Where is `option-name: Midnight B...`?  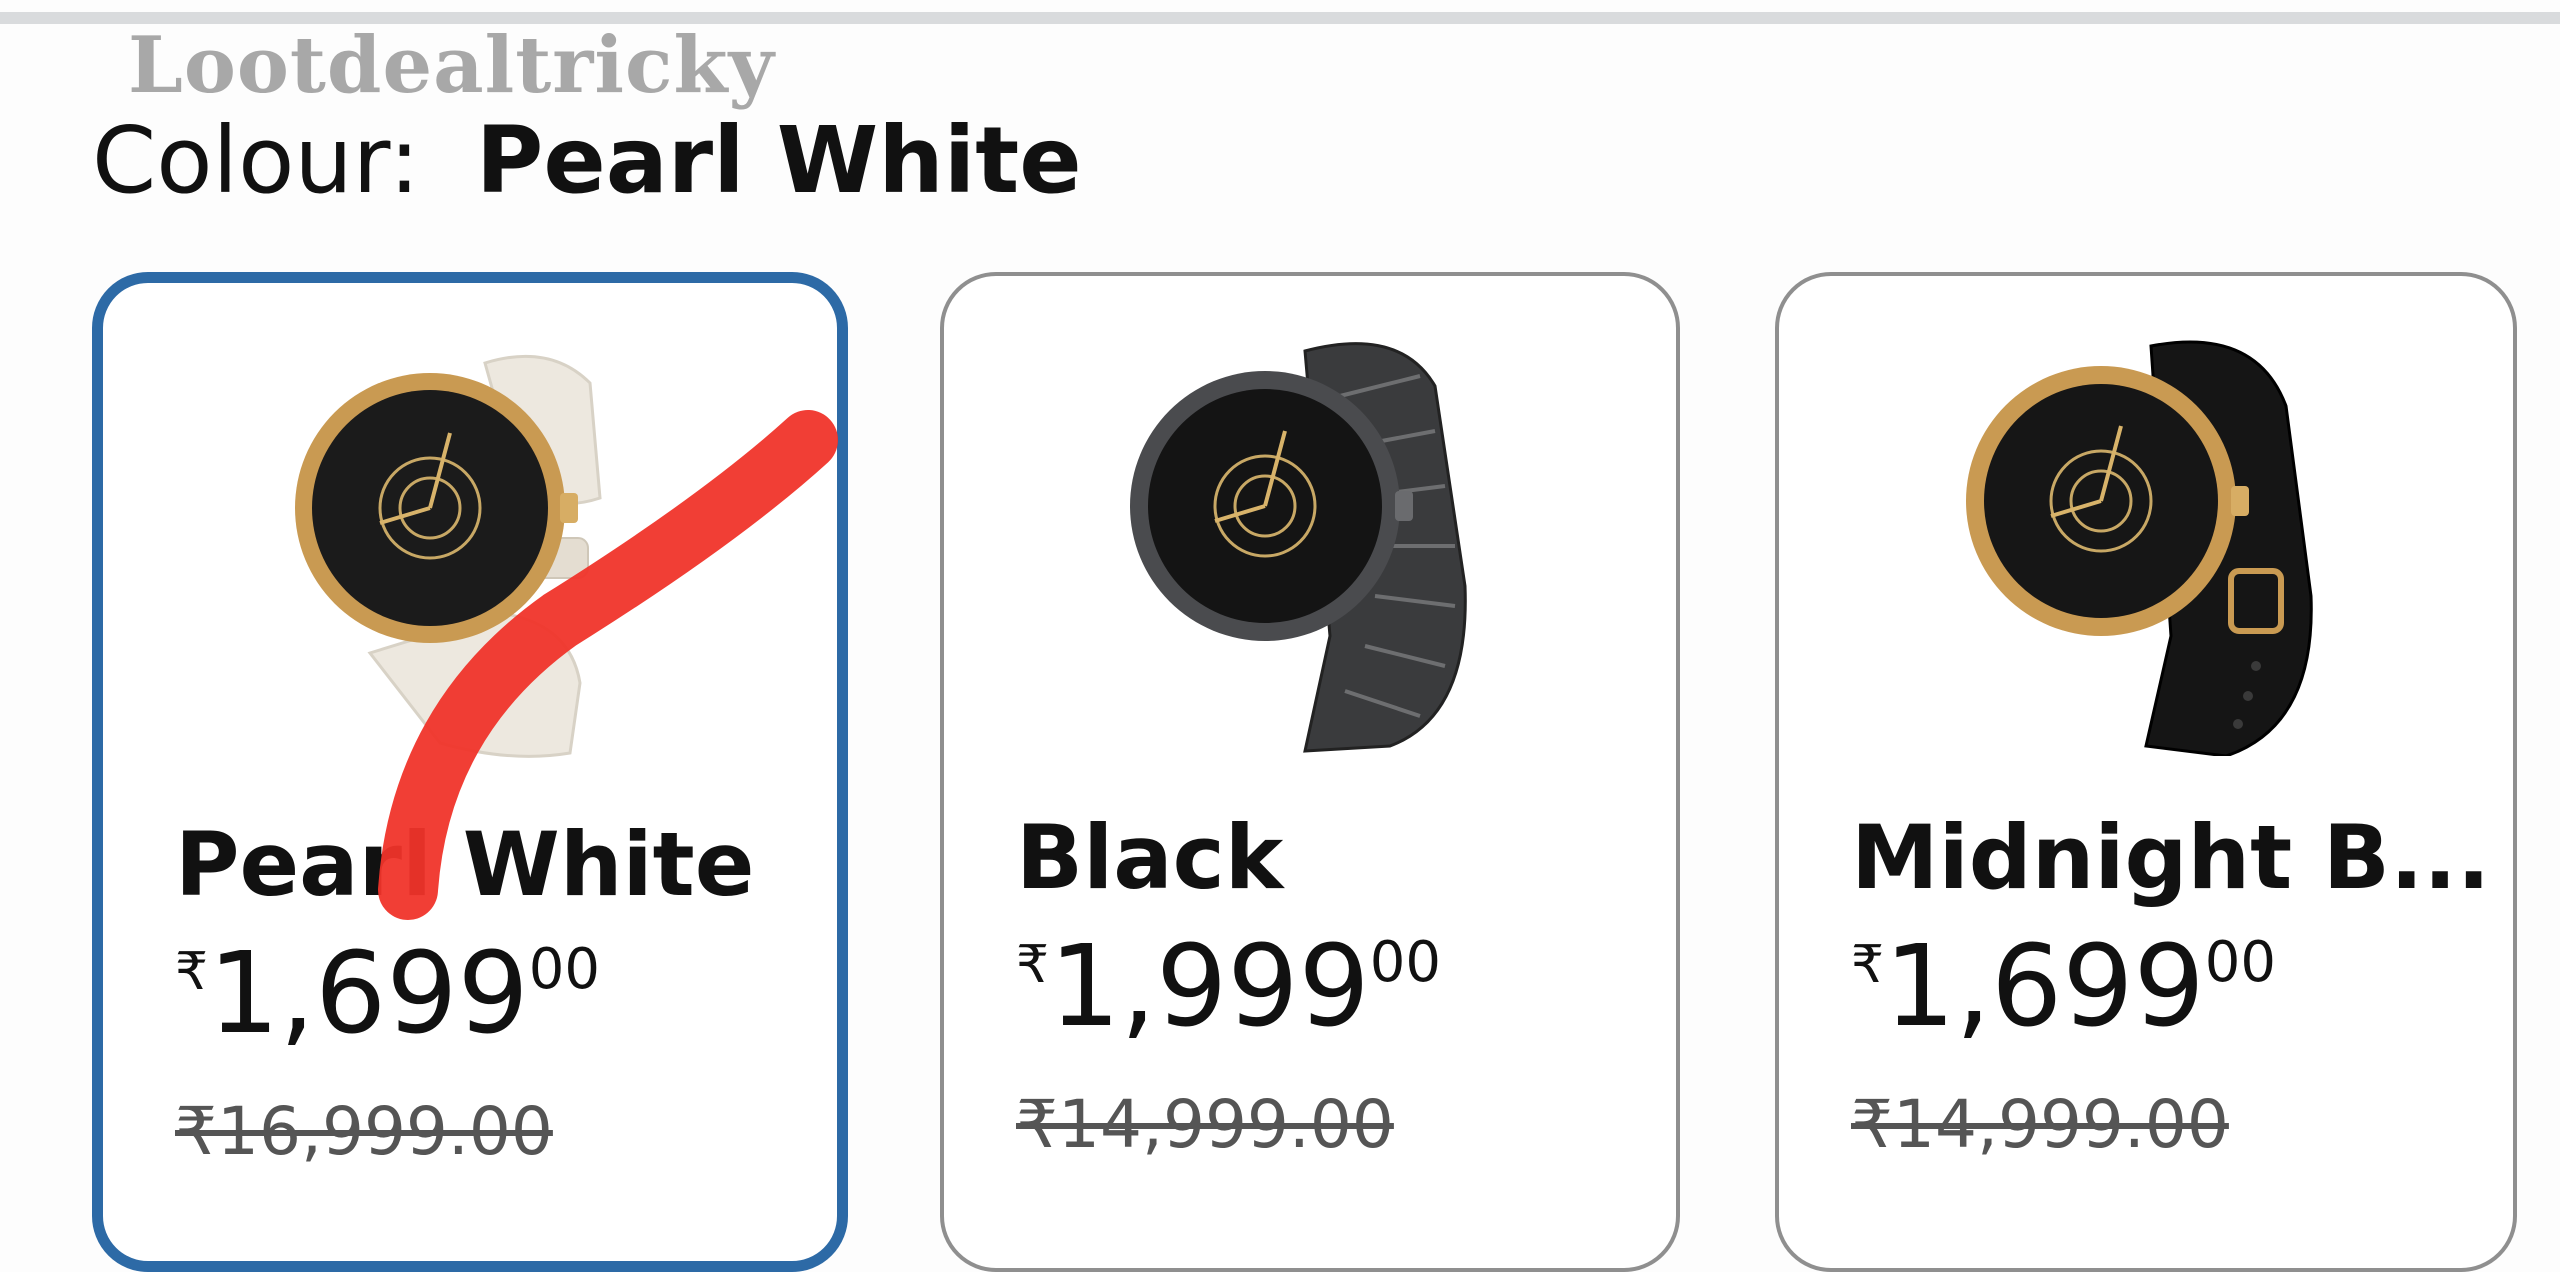
option-name: Midnight B... is located at coordinates (2171, 857).